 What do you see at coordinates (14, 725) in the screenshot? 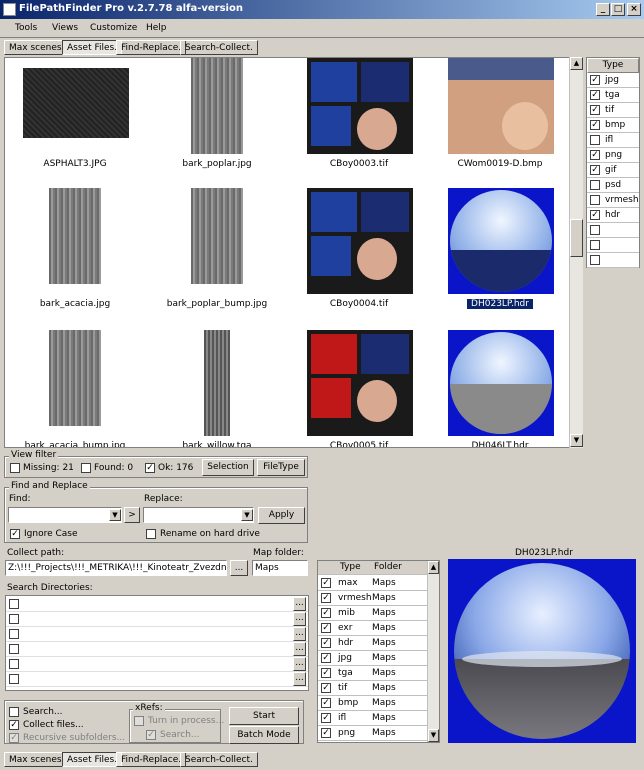
I see `collect-files-checkbox: ✓` at bounding box center [14, 725].